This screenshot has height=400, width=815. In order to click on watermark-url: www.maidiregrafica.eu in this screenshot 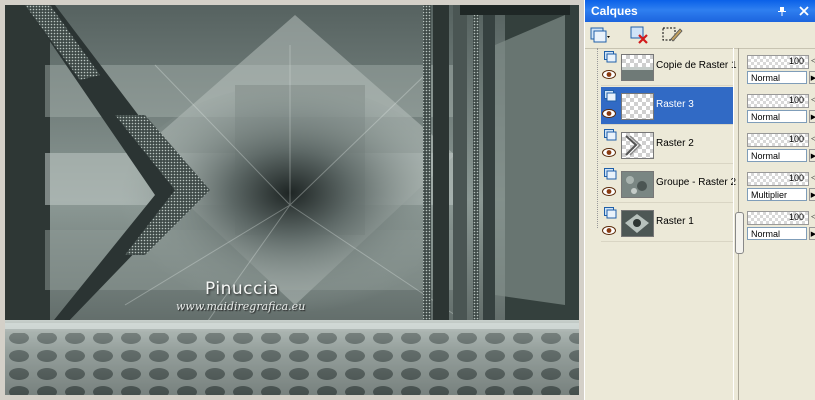, I will do `click(241, 306)`.